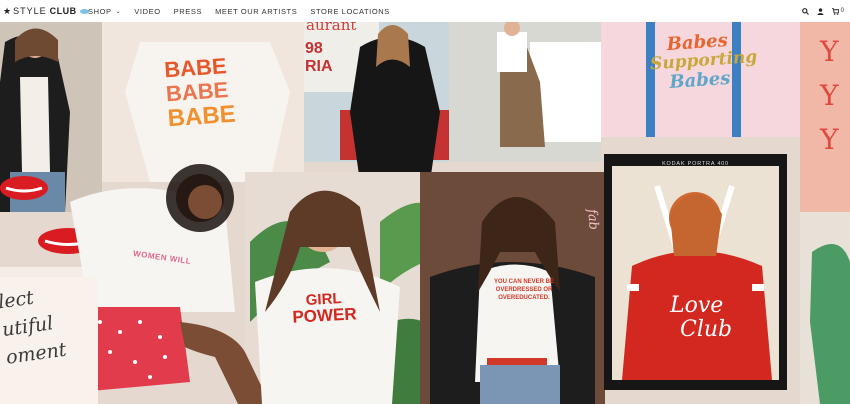  I want to click on nav-item-label: SHOP, so click(100, 11).